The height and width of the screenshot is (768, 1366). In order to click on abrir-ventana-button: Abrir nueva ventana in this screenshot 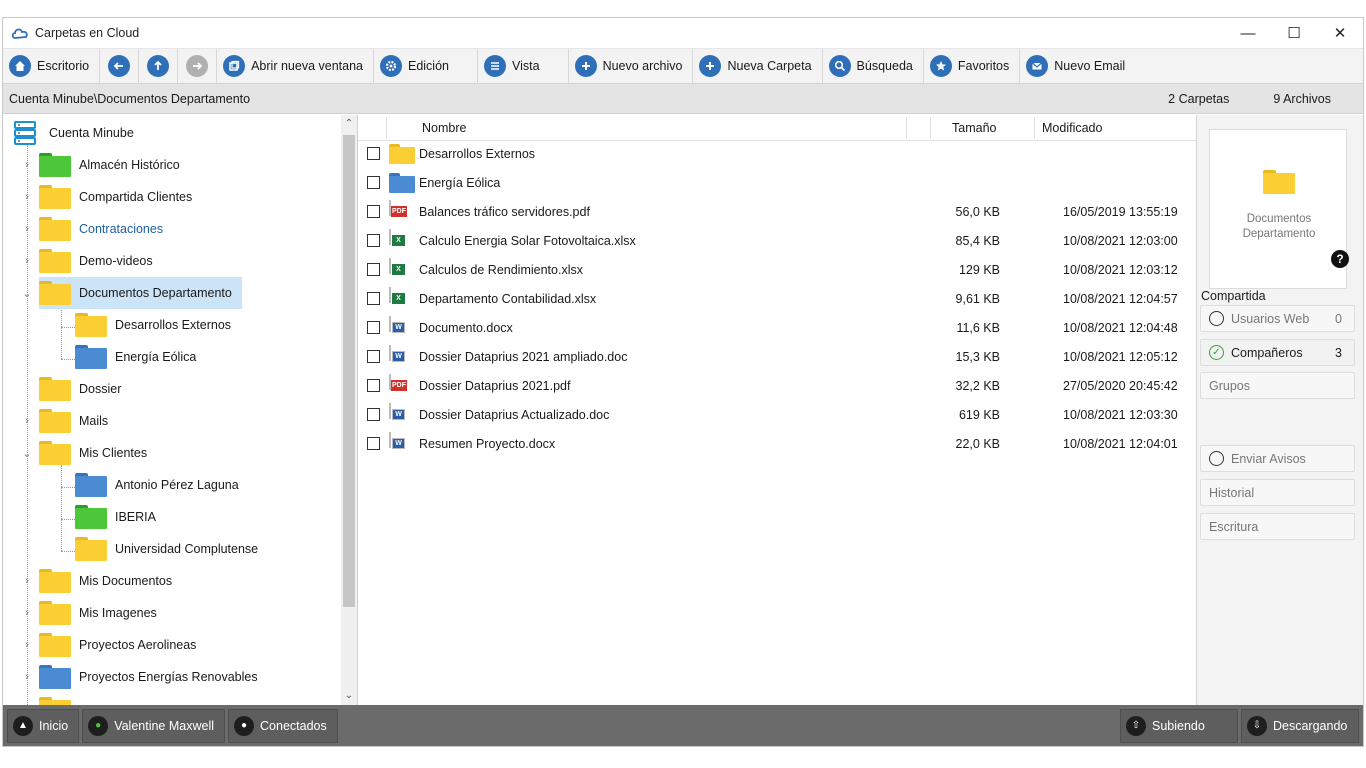, I will do `click(295, 66)`.